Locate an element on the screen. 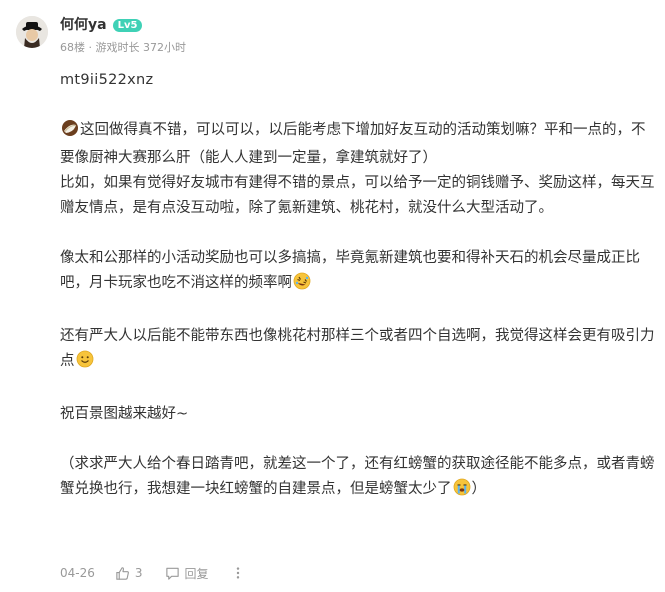  like-button: 3 is located at coordinates (129, 573).